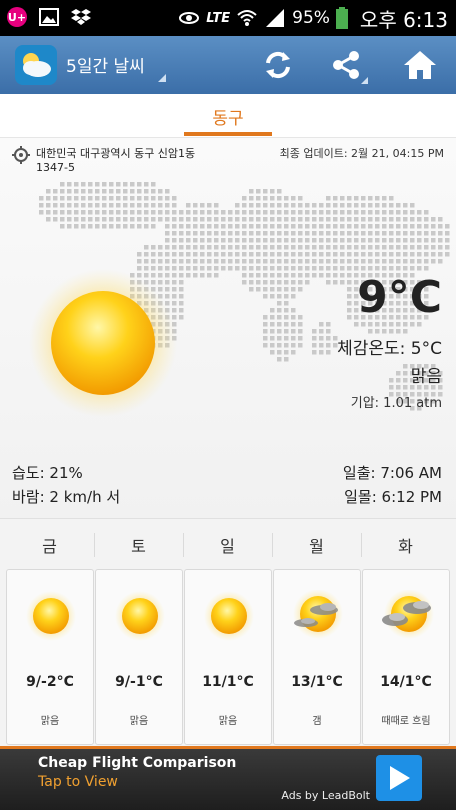 The width and height of the screenshot is (456, 810). I want to click on tab-indicator, so click(228, 134).